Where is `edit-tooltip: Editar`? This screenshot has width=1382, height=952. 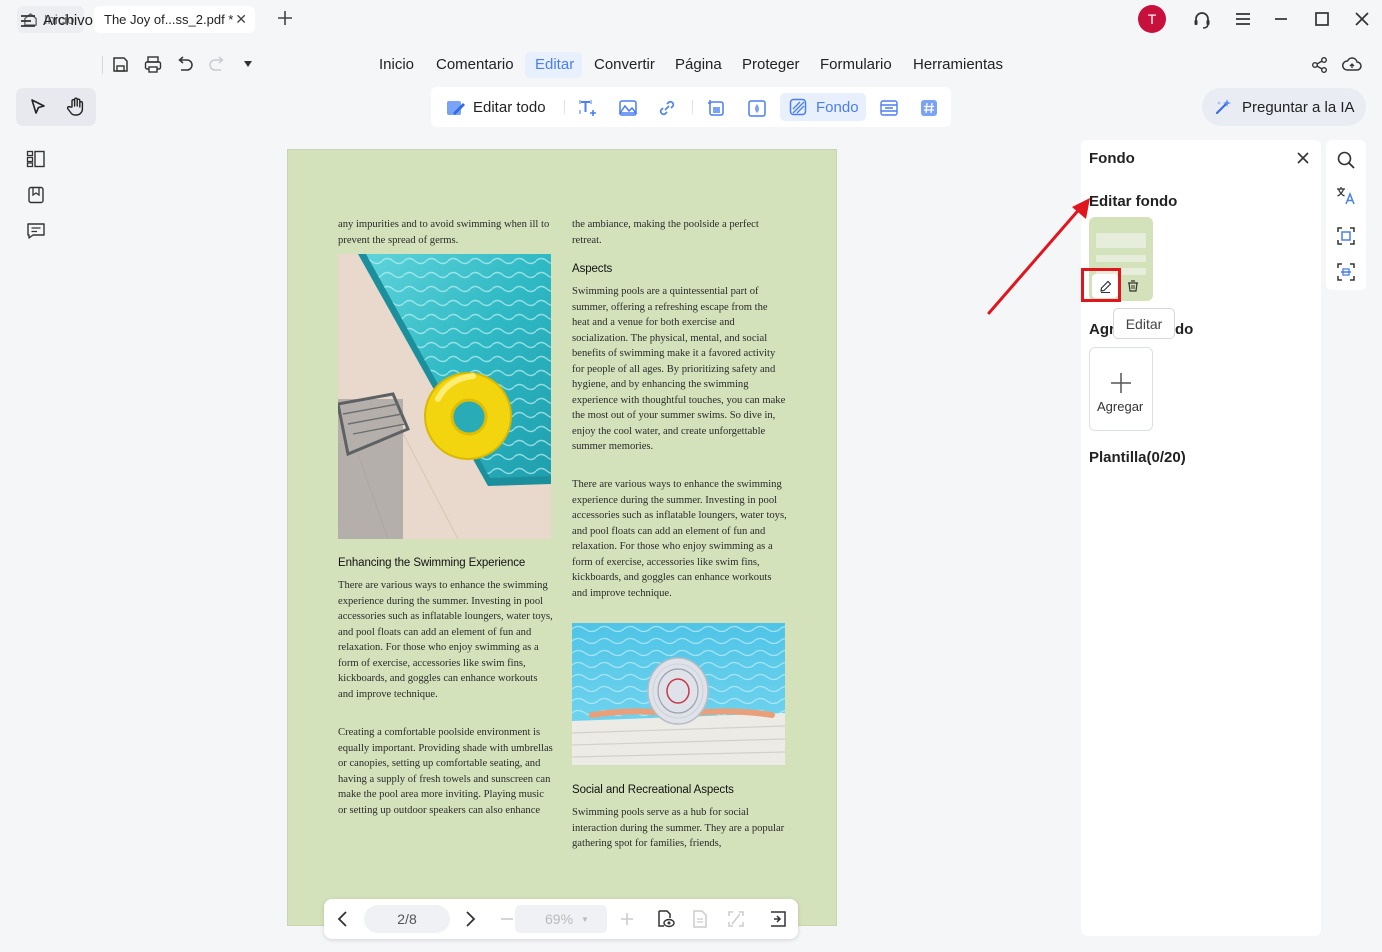
edit-tooltip: Editar is located at coordinates (1144, 323).